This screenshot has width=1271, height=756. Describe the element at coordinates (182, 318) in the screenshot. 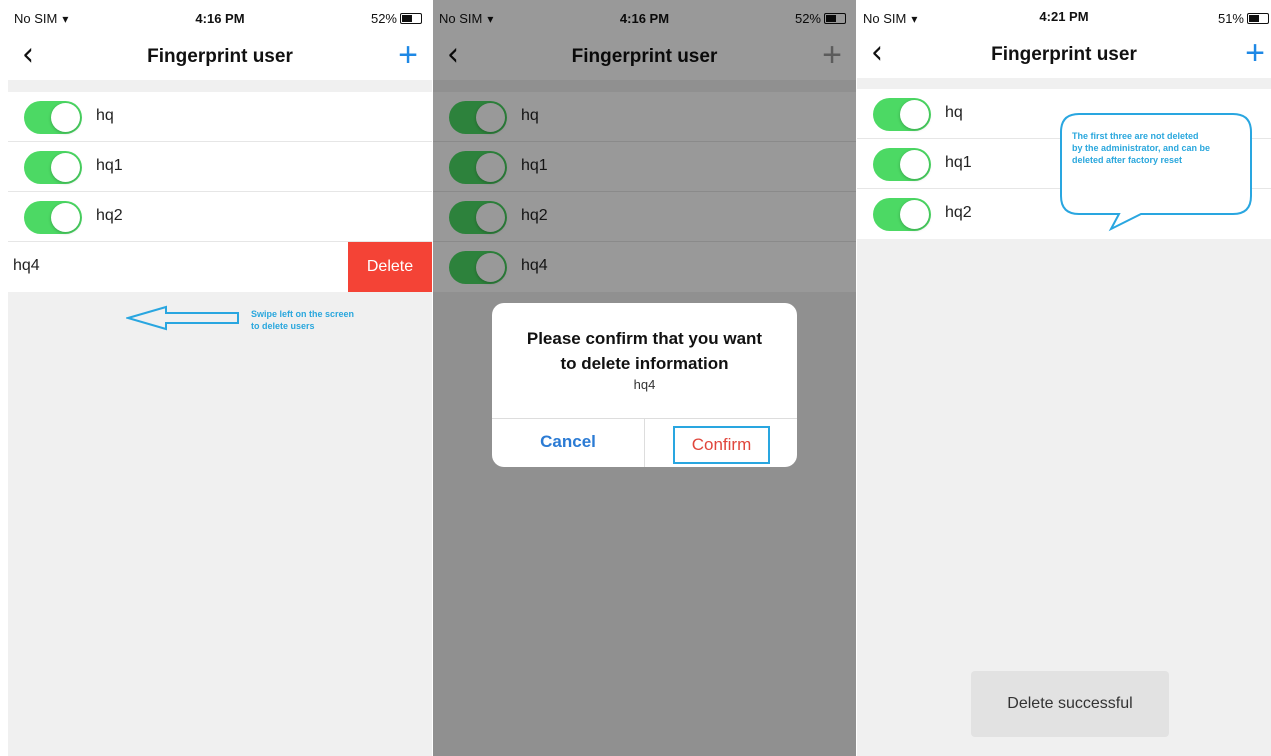

I see `swipe-left-arrow-icon` at that location.